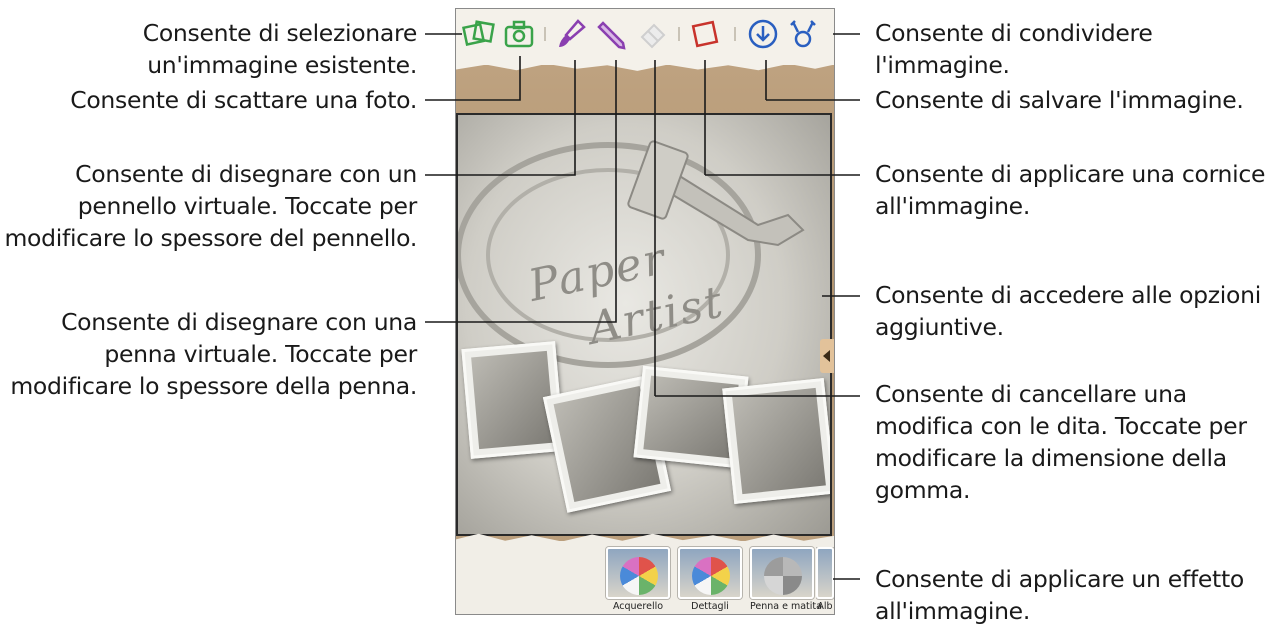 Image resolution: width=1269 pixels, height=627 pixels. Describe the element at coordinates (260, 354) in the screenshot. I see `callout-text: penna virtuale. Toccate per` at that location.